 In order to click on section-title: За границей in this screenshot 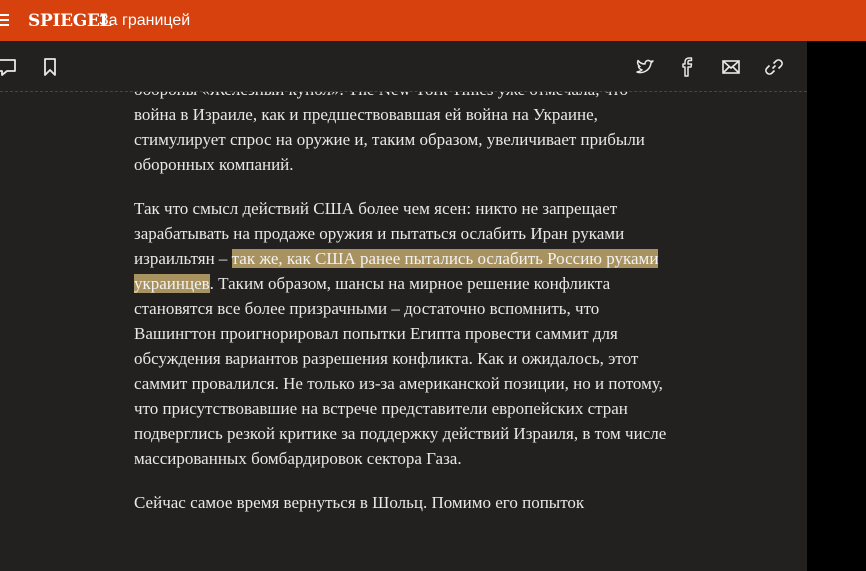, I will do `click(144, 21)`.